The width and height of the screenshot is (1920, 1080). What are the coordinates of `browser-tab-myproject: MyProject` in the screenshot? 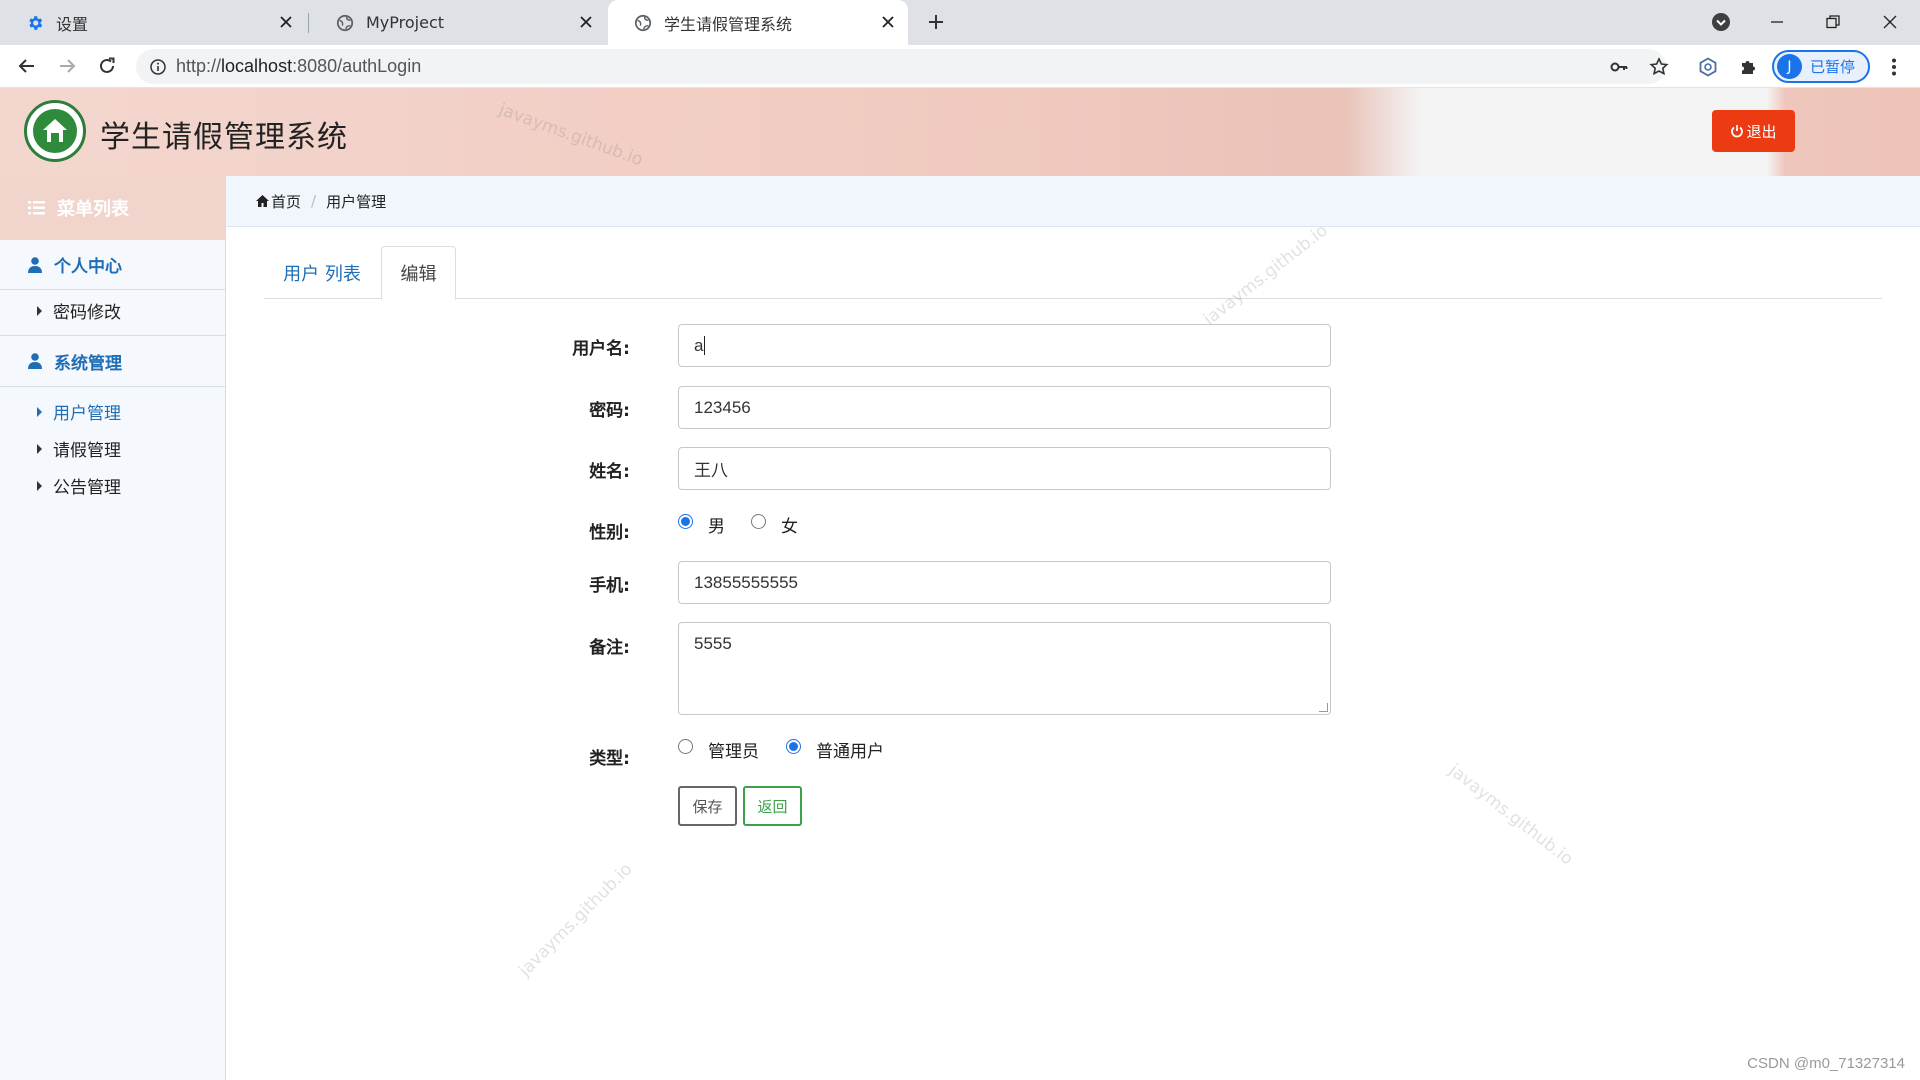 It's located at (458, 22).